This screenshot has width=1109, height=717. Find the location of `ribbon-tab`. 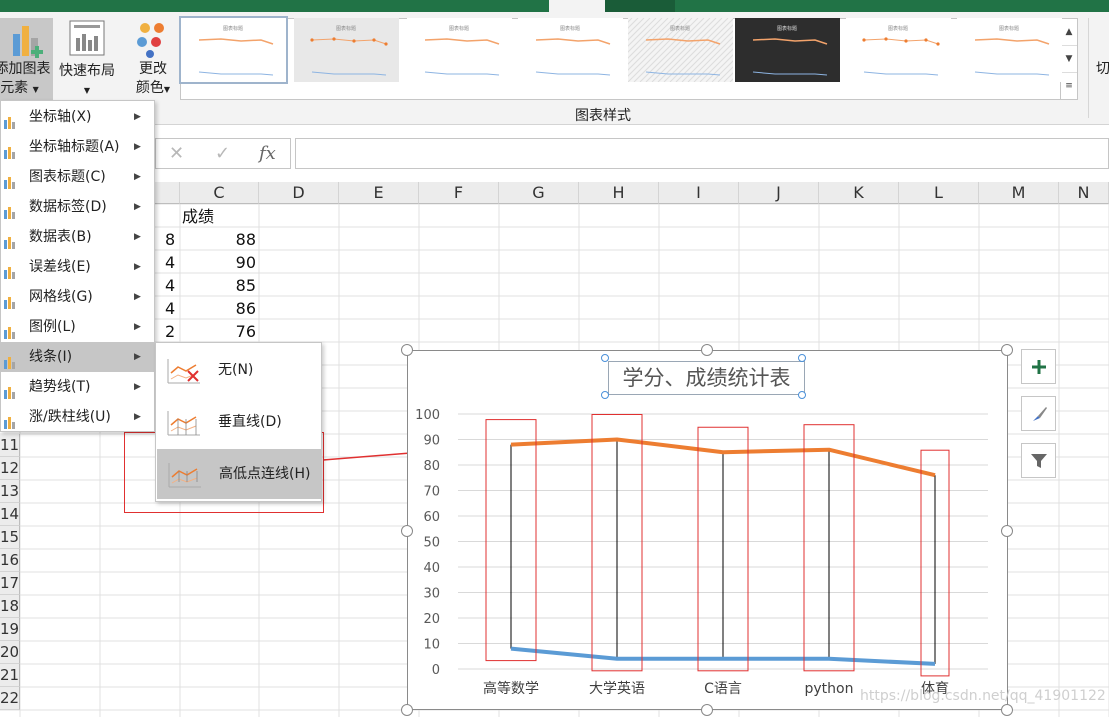

ribbon-tab is located at coordinates (640, 6).